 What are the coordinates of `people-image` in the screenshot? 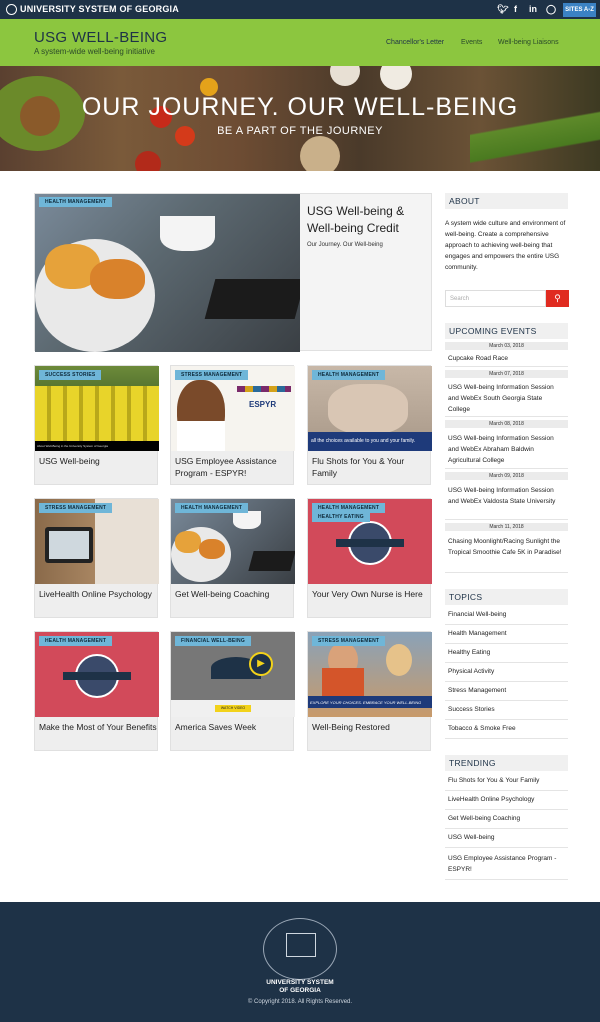 It's located at (97, 413).